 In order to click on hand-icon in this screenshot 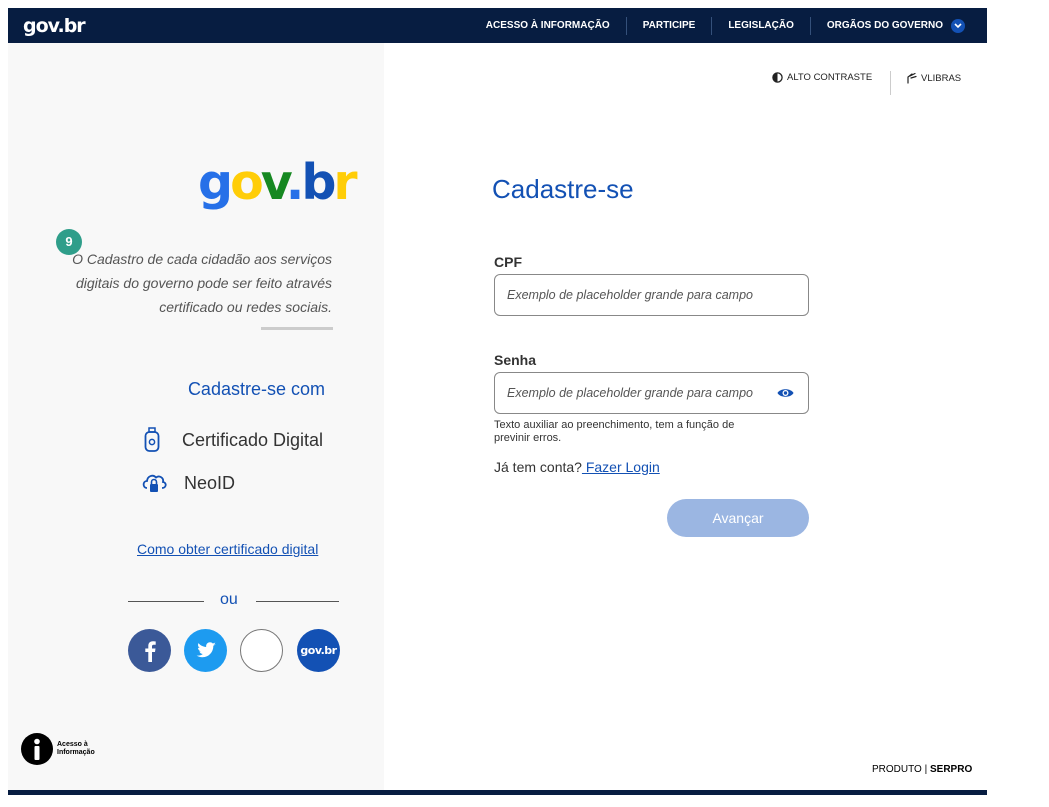, I will do `click(912, 78)`.